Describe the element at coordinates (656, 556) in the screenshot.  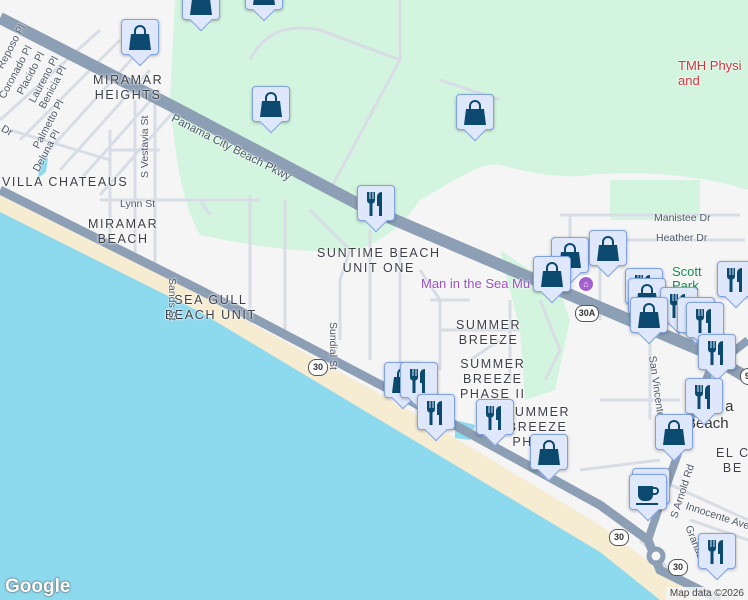
I see `roundabout` at that location.